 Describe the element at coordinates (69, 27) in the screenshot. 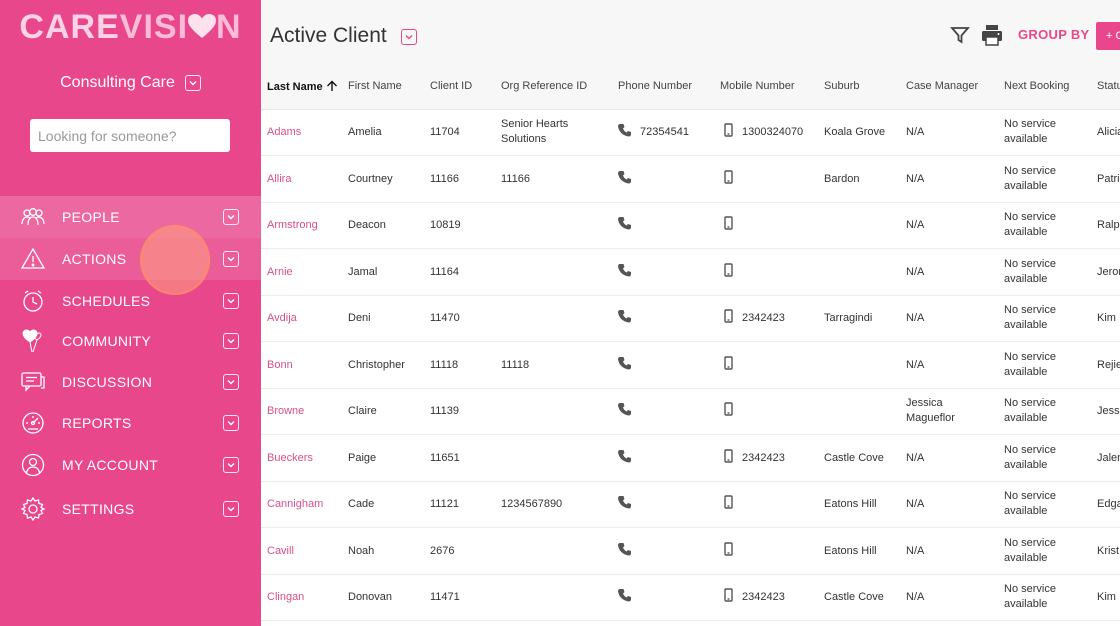

I see `logo-text-care: CARE` at that location.